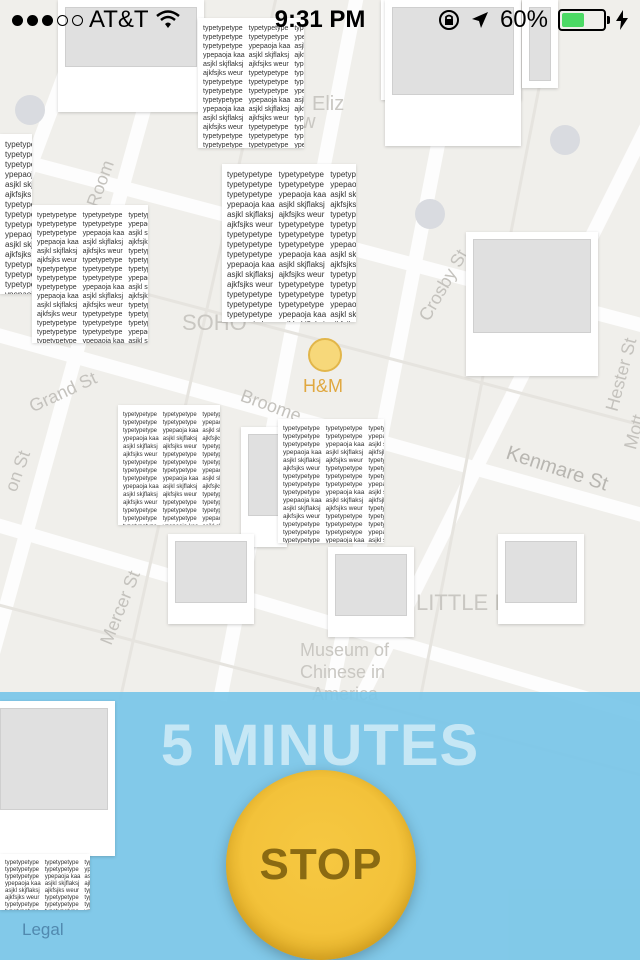 Image resolution: width=640 pixels, height=960 pixels. What do you see at coordinates (328, 104) in the screenshot?
I see `map-label: Eliz` at bounding box center [328, 104].